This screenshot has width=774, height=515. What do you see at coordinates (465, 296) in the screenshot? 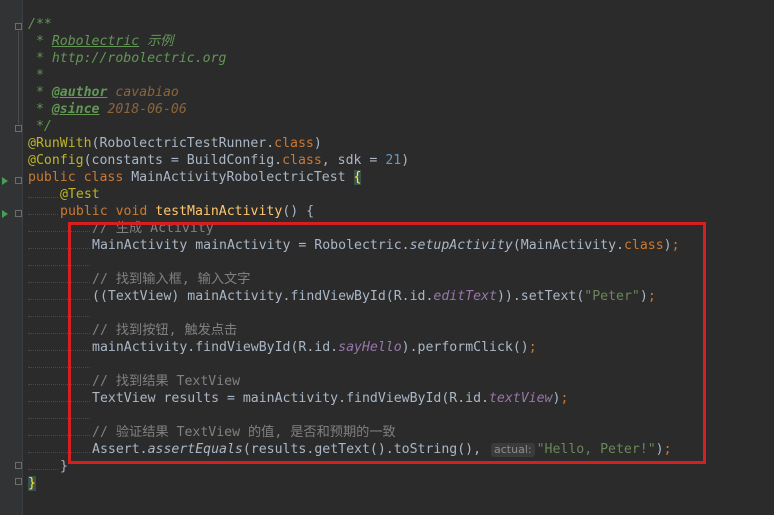
I see `resource-id: editText` at bounding box center [465, 296].